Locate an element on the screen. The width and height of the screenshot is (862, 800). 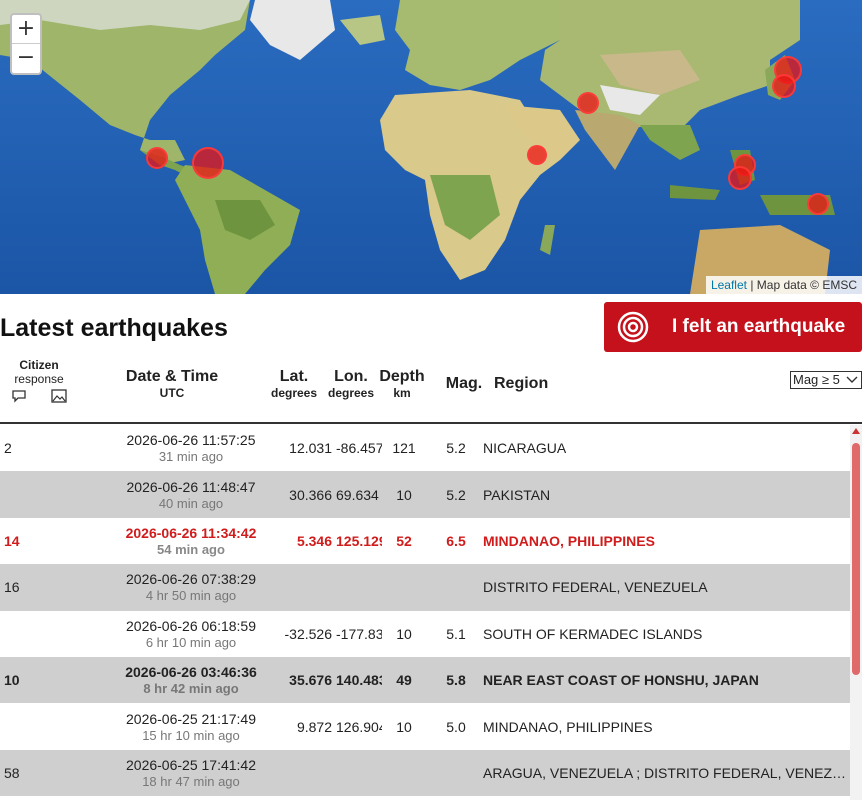
event-lat: 12.031 is located at coordinates (310, 448).